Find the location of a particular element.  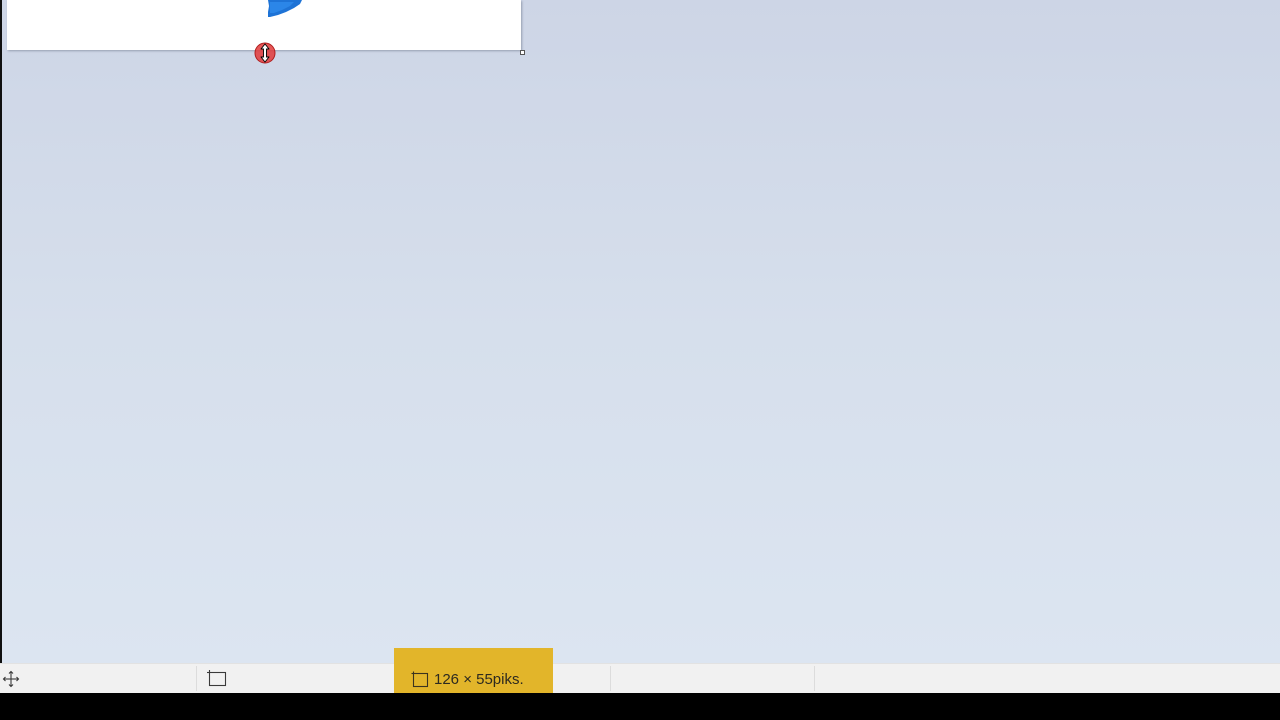

blue-brush-stroke is located at coordinates (285, 8).